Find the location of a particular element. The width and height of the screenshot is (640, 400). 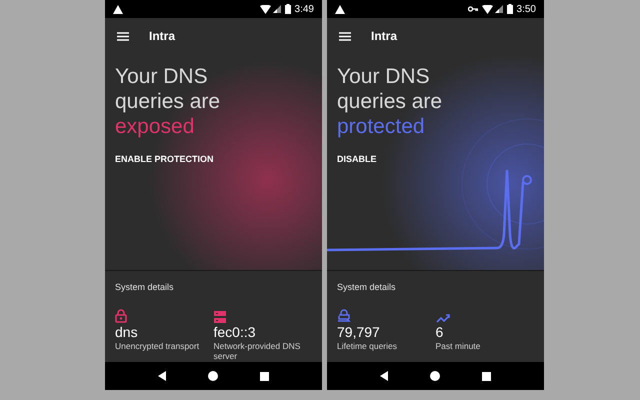

protection-toggle-button: ENABLE PROTECTION is located at coordinates (164, 159).